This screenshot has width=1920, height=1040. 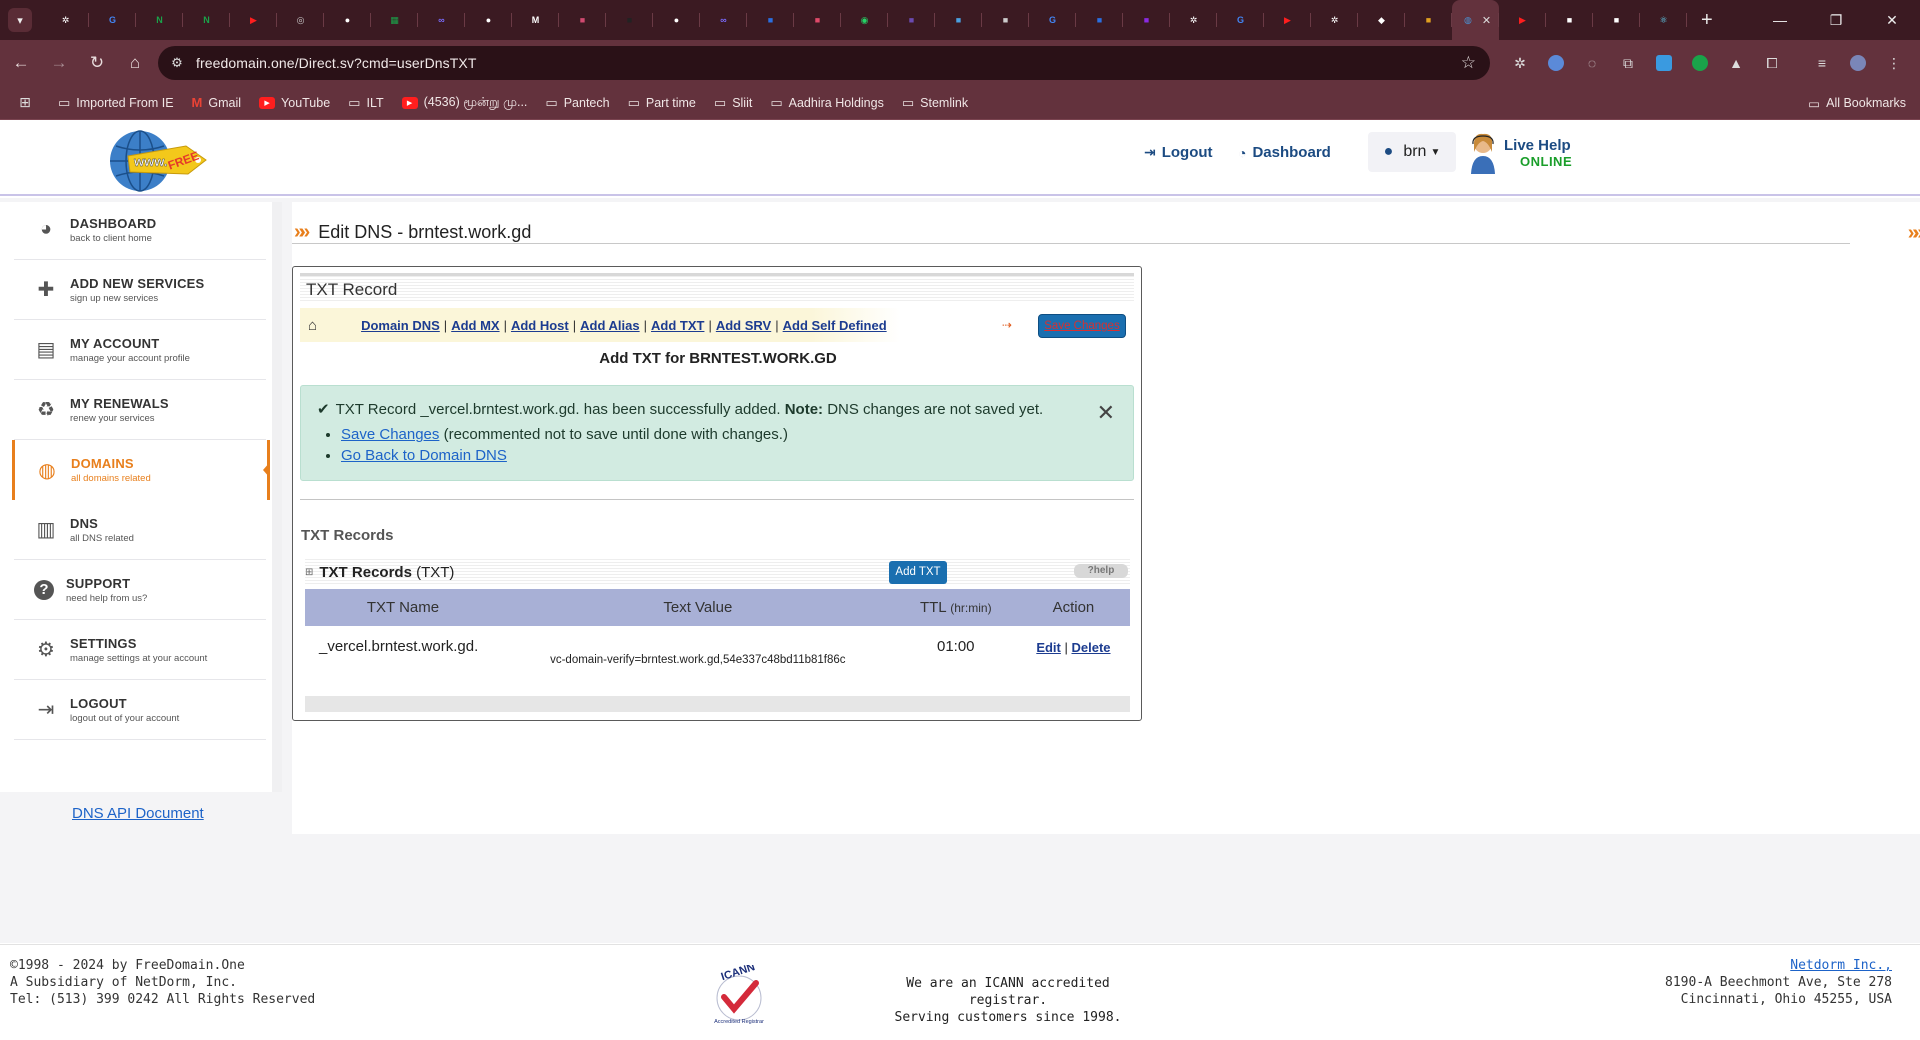 I want to click on close-window-icon: ✕, so click(x=1892, y=20).